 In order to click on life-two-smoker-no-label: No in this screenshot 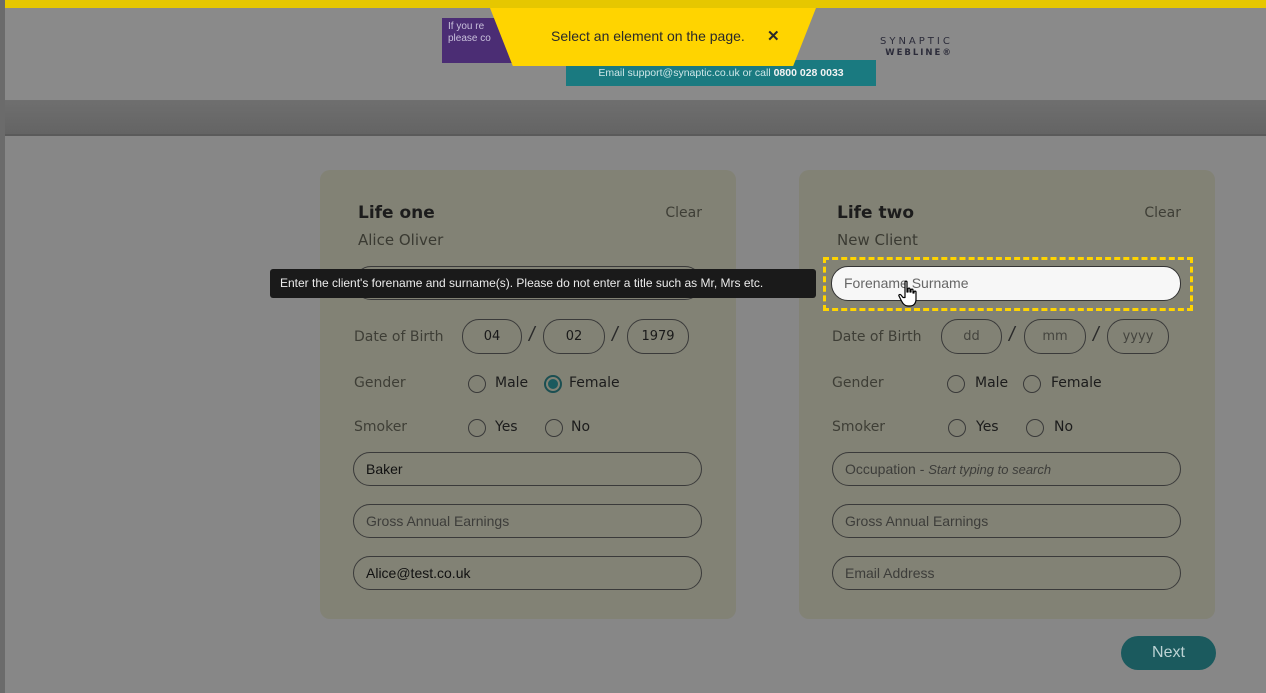, I will do `click(1064, 427)`.